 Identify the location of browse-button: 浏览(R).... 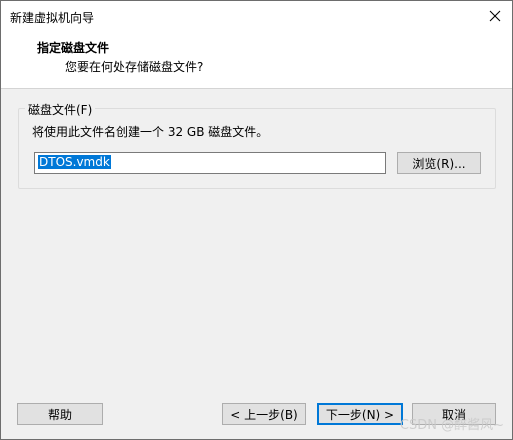
(439, 163).